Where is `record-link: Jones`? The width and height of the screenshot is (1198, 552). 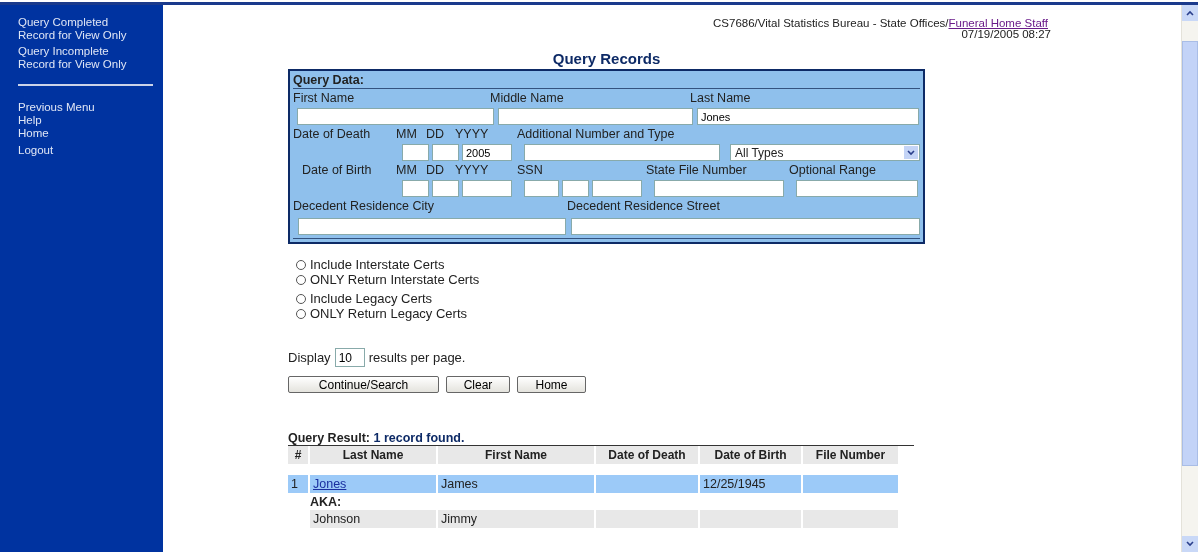
record-link: Jones is located at coordinates (330, 484).